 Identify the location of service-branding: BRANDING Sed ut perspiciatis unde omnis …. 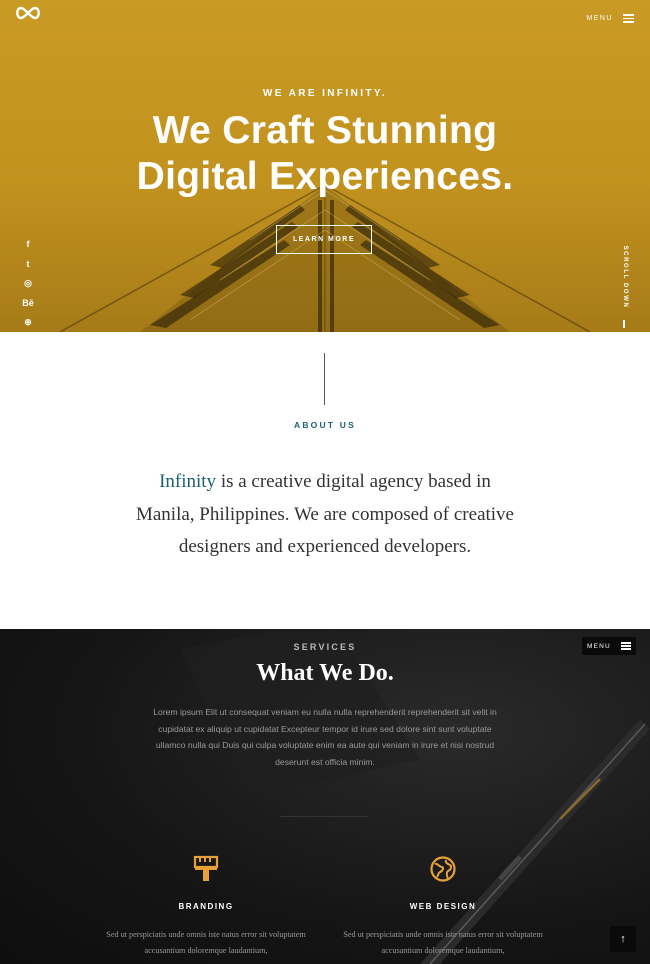
(206, 907).